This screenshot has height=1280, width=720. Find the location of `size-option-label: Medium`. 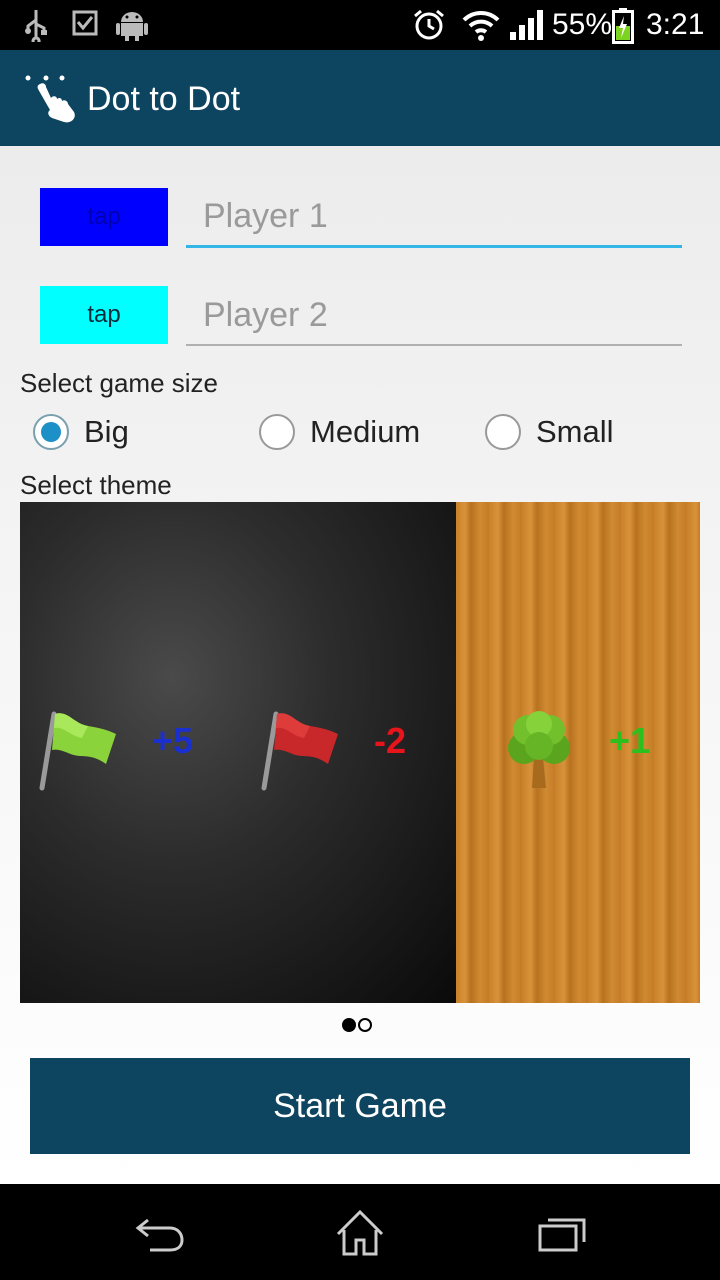

size-option-label: Medium is located at coordinates (365, 431).